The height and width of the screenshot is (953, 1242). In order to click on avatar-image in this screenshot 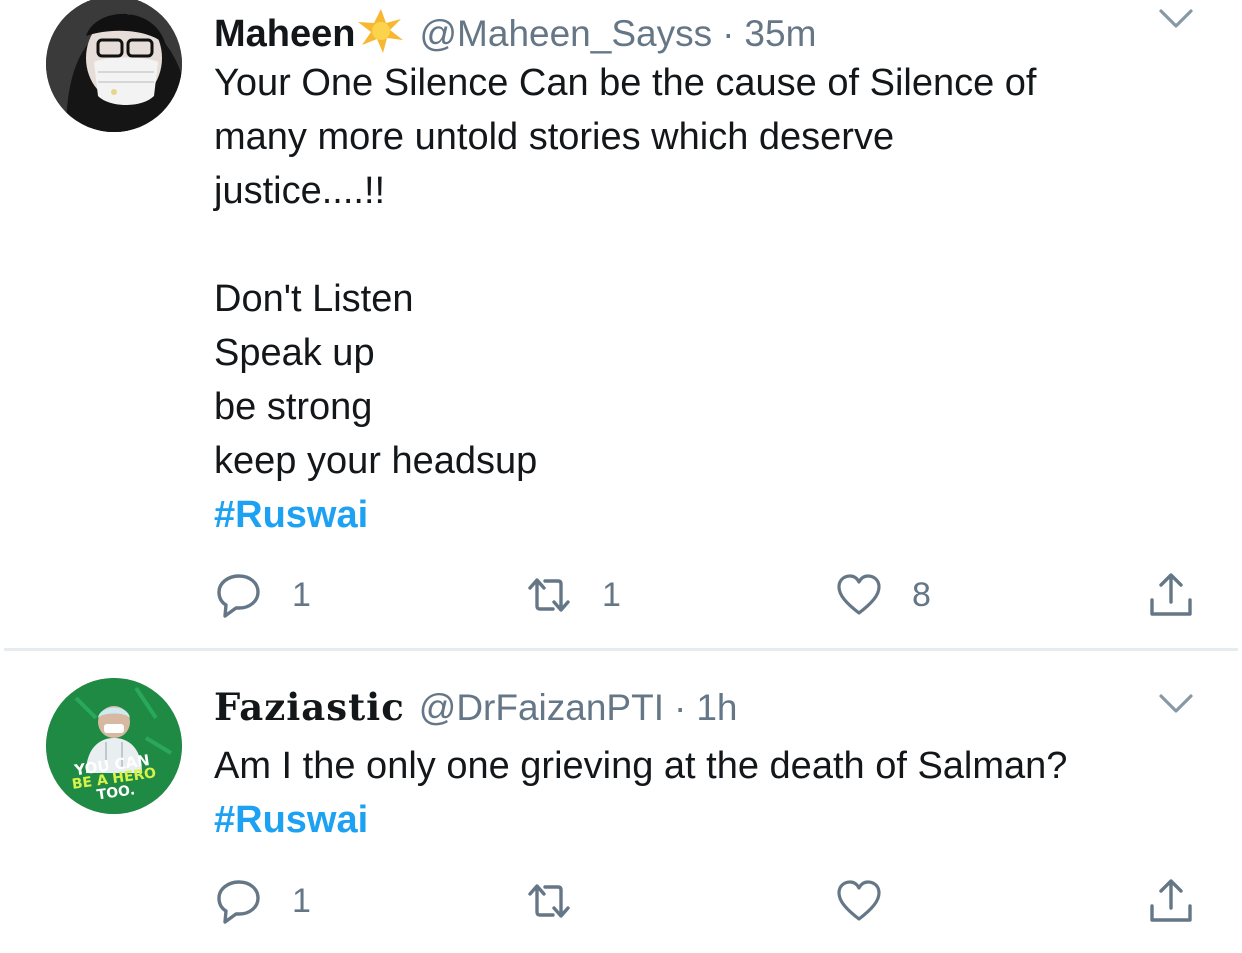, I will do `click(114, 66)`.